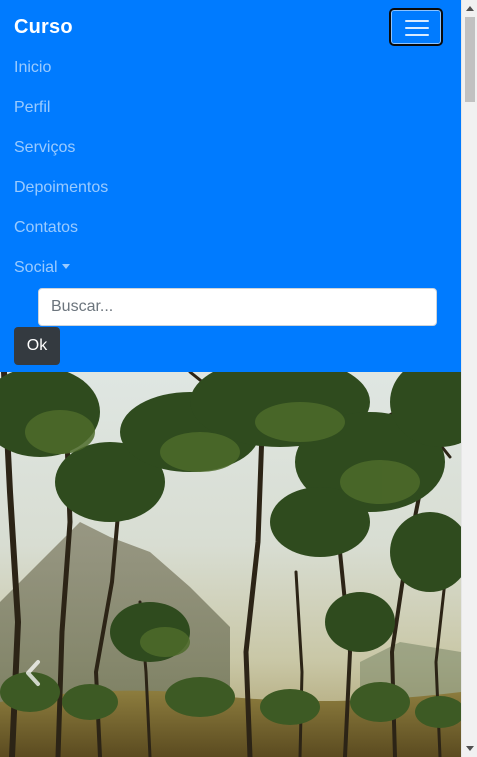 The image size is (477, 757). What do you see at coordinates (43, 27) in the screenshot?
I see `navbar-brand: Curso` at bounding box center [43, 27].